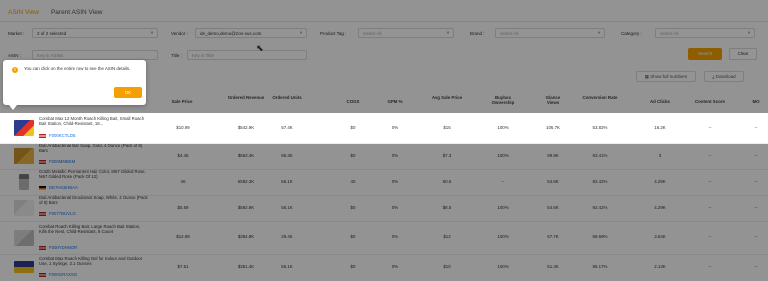 The height and width of the screenshot is (281, 768). I want to click on col-gpm: GPM %, so click(395, 101).